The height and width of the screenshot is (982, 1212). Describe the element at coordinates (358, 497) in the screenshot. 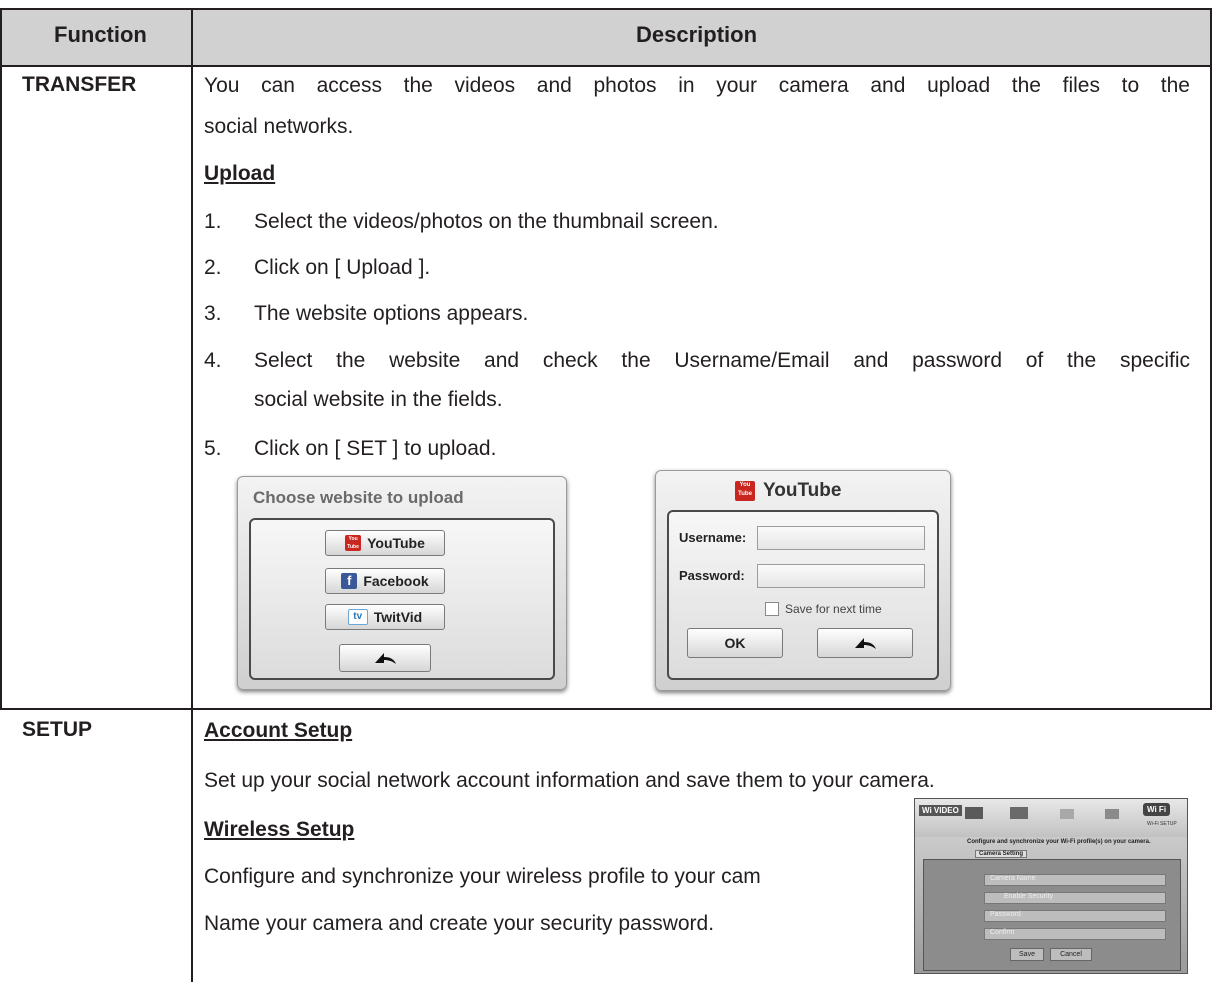

I see `dialog-title: Choose website to upload` at that location.